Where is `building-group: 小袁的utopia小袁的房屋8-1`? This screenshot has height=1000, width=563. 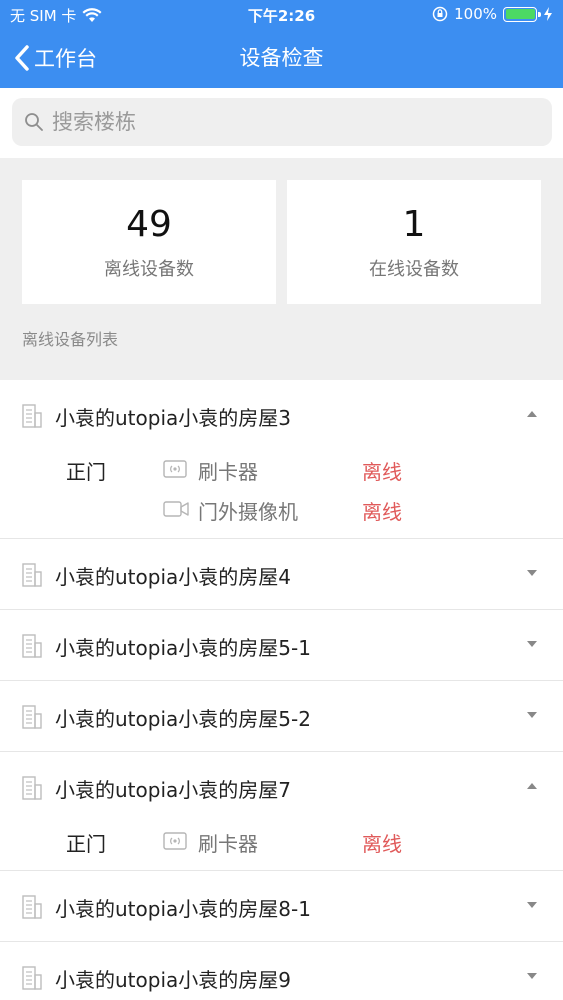
building-group: 小袁的utopia小袁的房屋8-1 is located at coordinates (281, 906).